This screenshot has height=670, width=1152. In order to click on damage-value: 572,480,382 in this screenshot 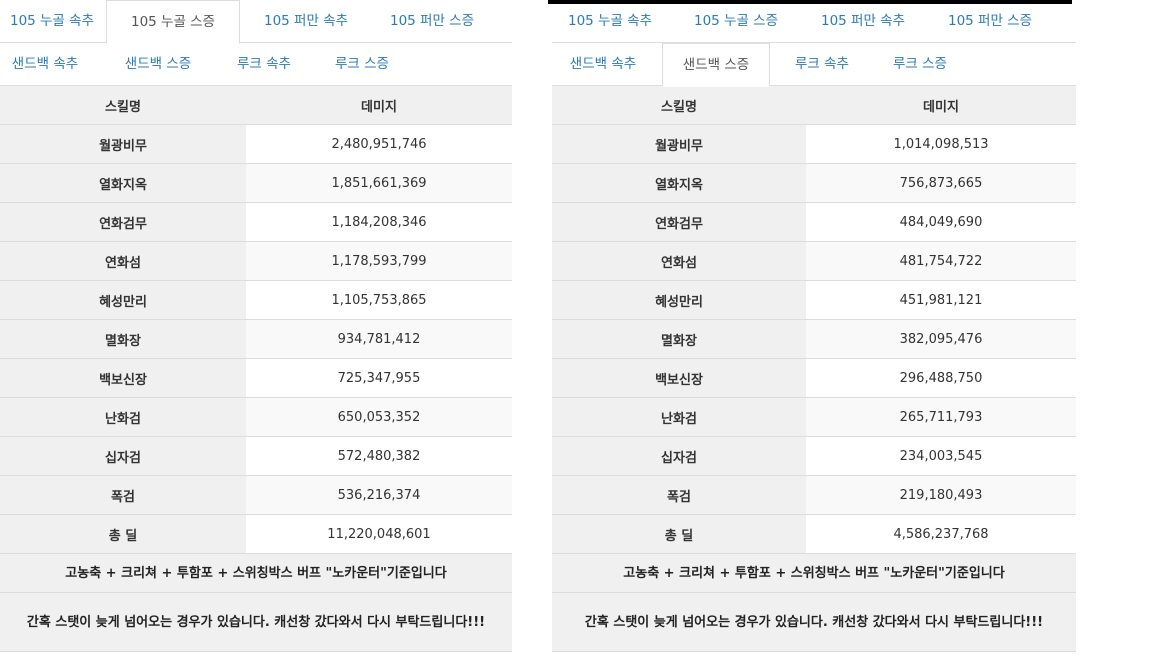, I will do `click(379, 456)`.